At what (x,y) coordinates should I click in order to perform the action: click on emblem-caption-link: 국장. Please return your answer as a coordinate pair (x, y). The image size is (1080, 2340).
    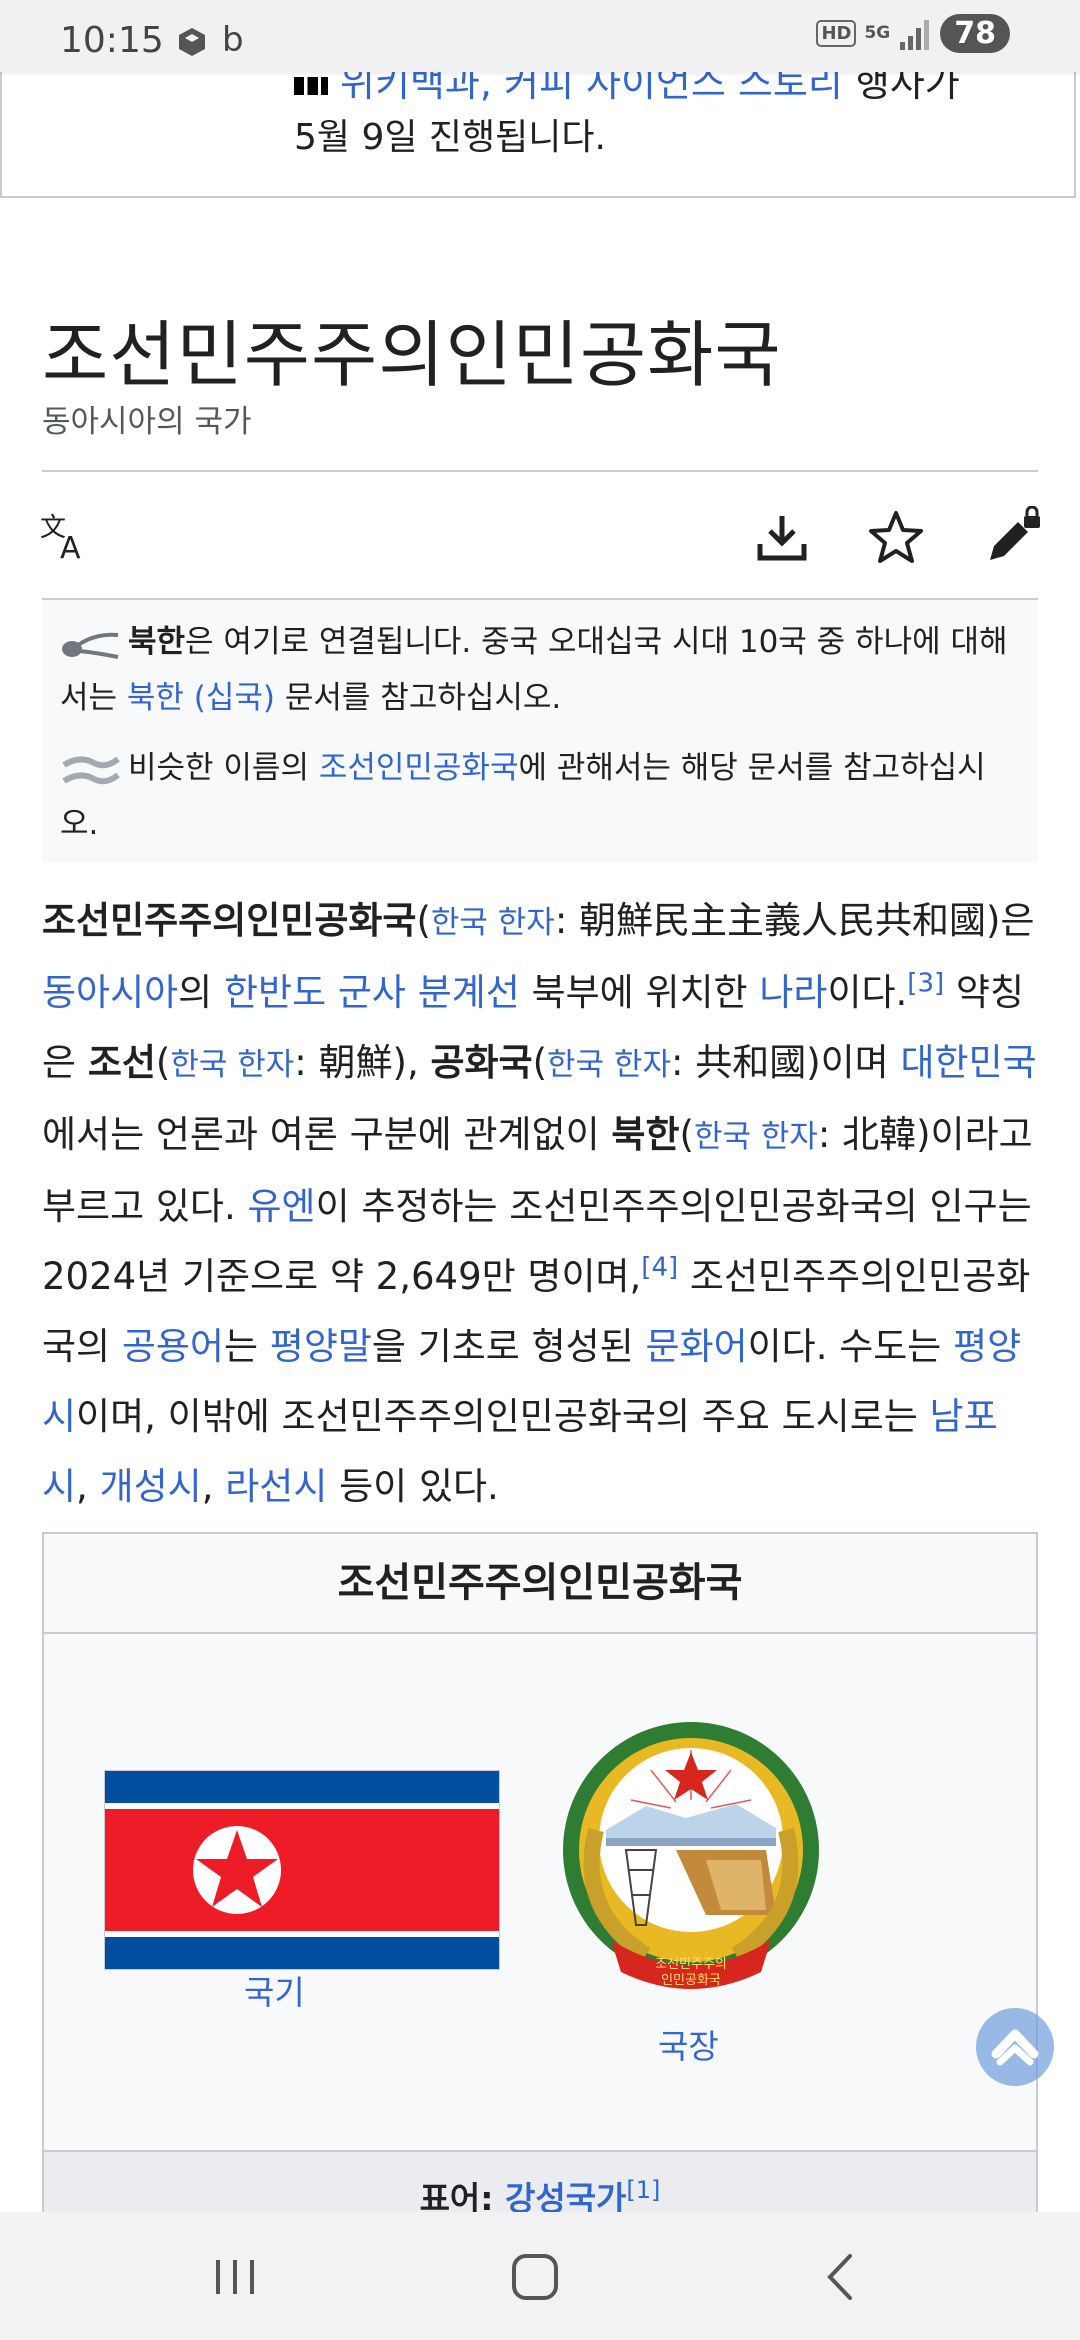
    Looking at the image, I should click on (688, 2044).